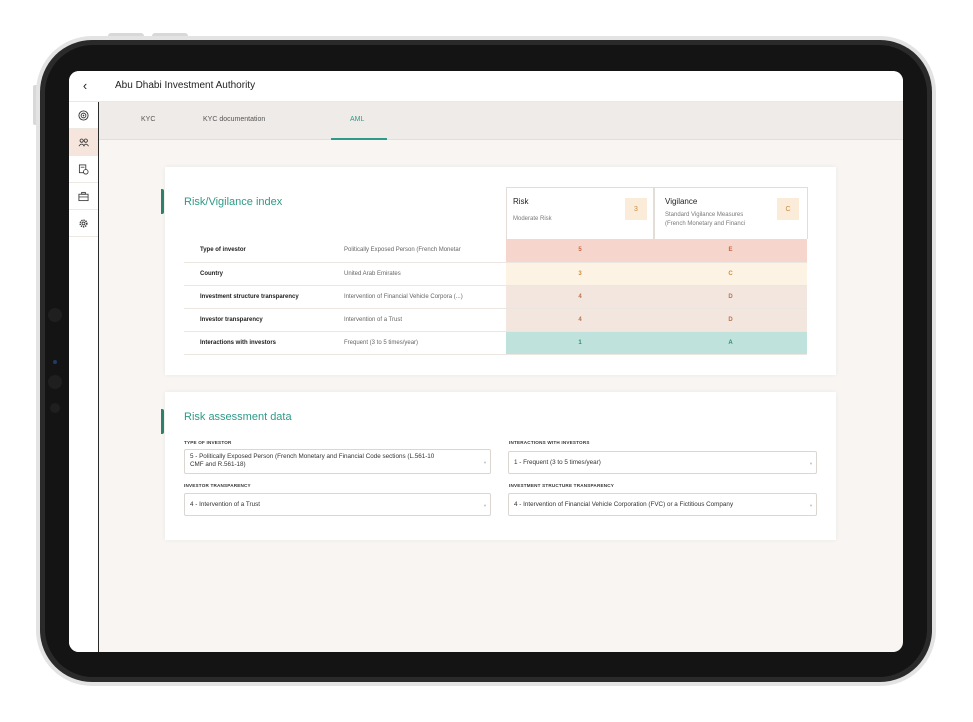 The image size is (973, 722). Describe the element at coordinates (55, 362) in the screenshot. I see `camera-lens` at that location.